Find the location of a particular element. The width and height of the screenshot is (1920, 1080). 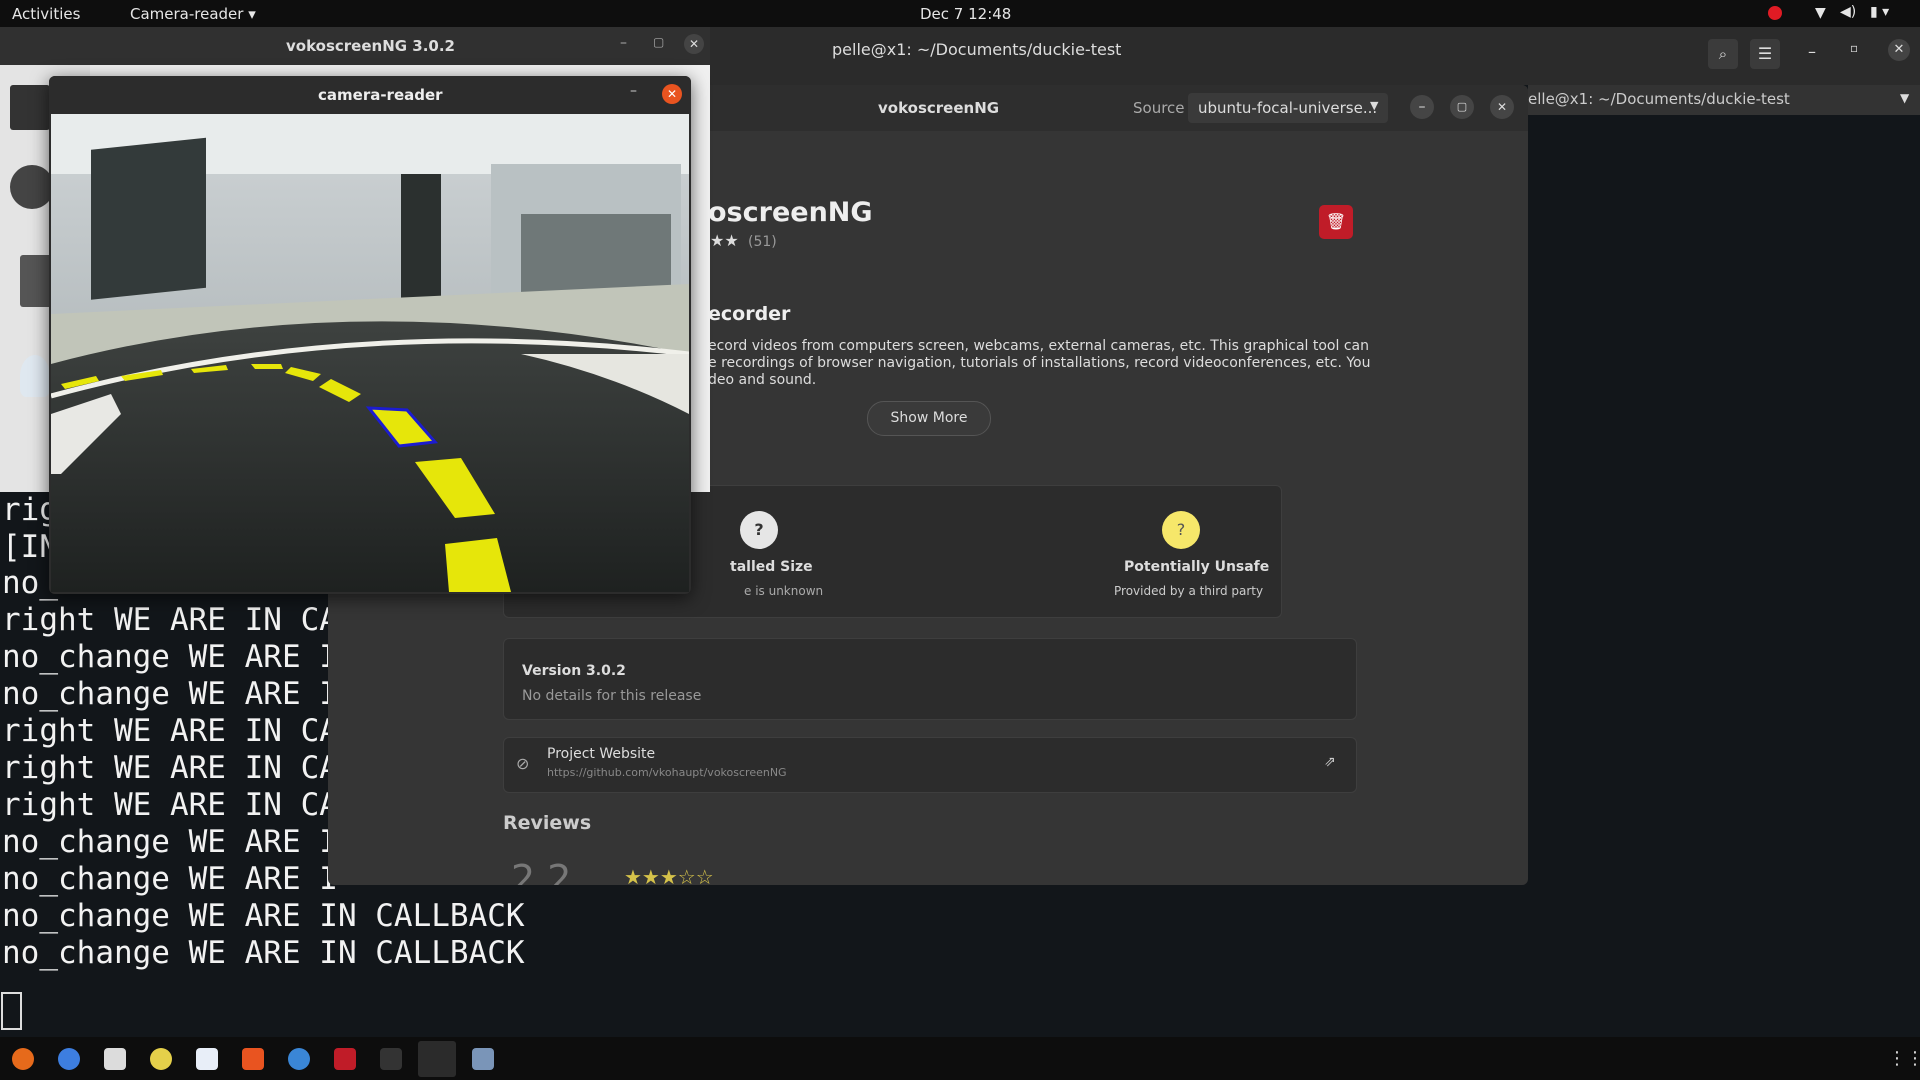

terminal-dock-icon is located at coordinates (391, 1059).